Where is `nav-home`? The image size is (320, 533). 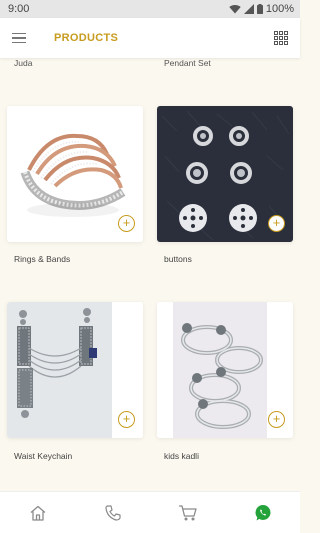 nav-home is located at coordinates (38, 513).